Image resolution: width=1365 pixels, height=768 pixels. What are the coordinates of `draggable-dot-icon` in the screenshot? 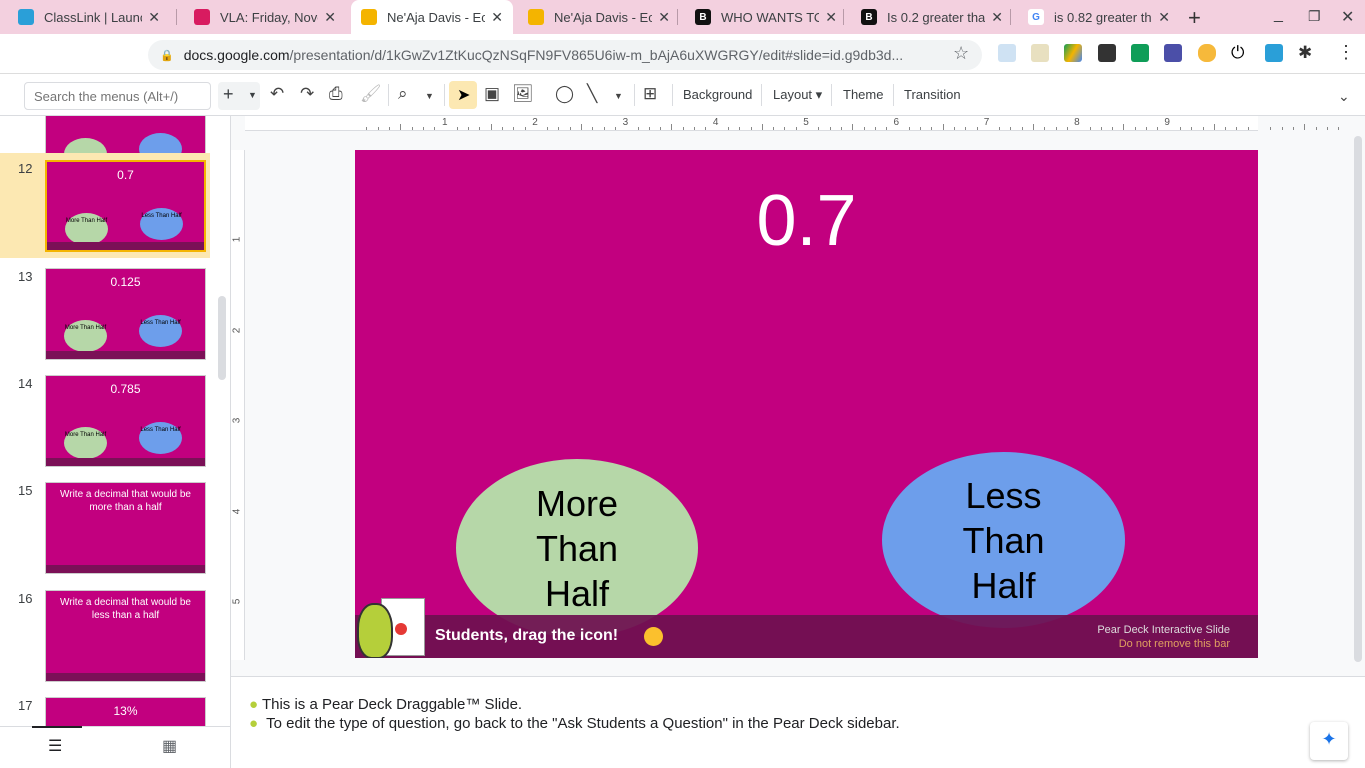 It's located at (653, 636).